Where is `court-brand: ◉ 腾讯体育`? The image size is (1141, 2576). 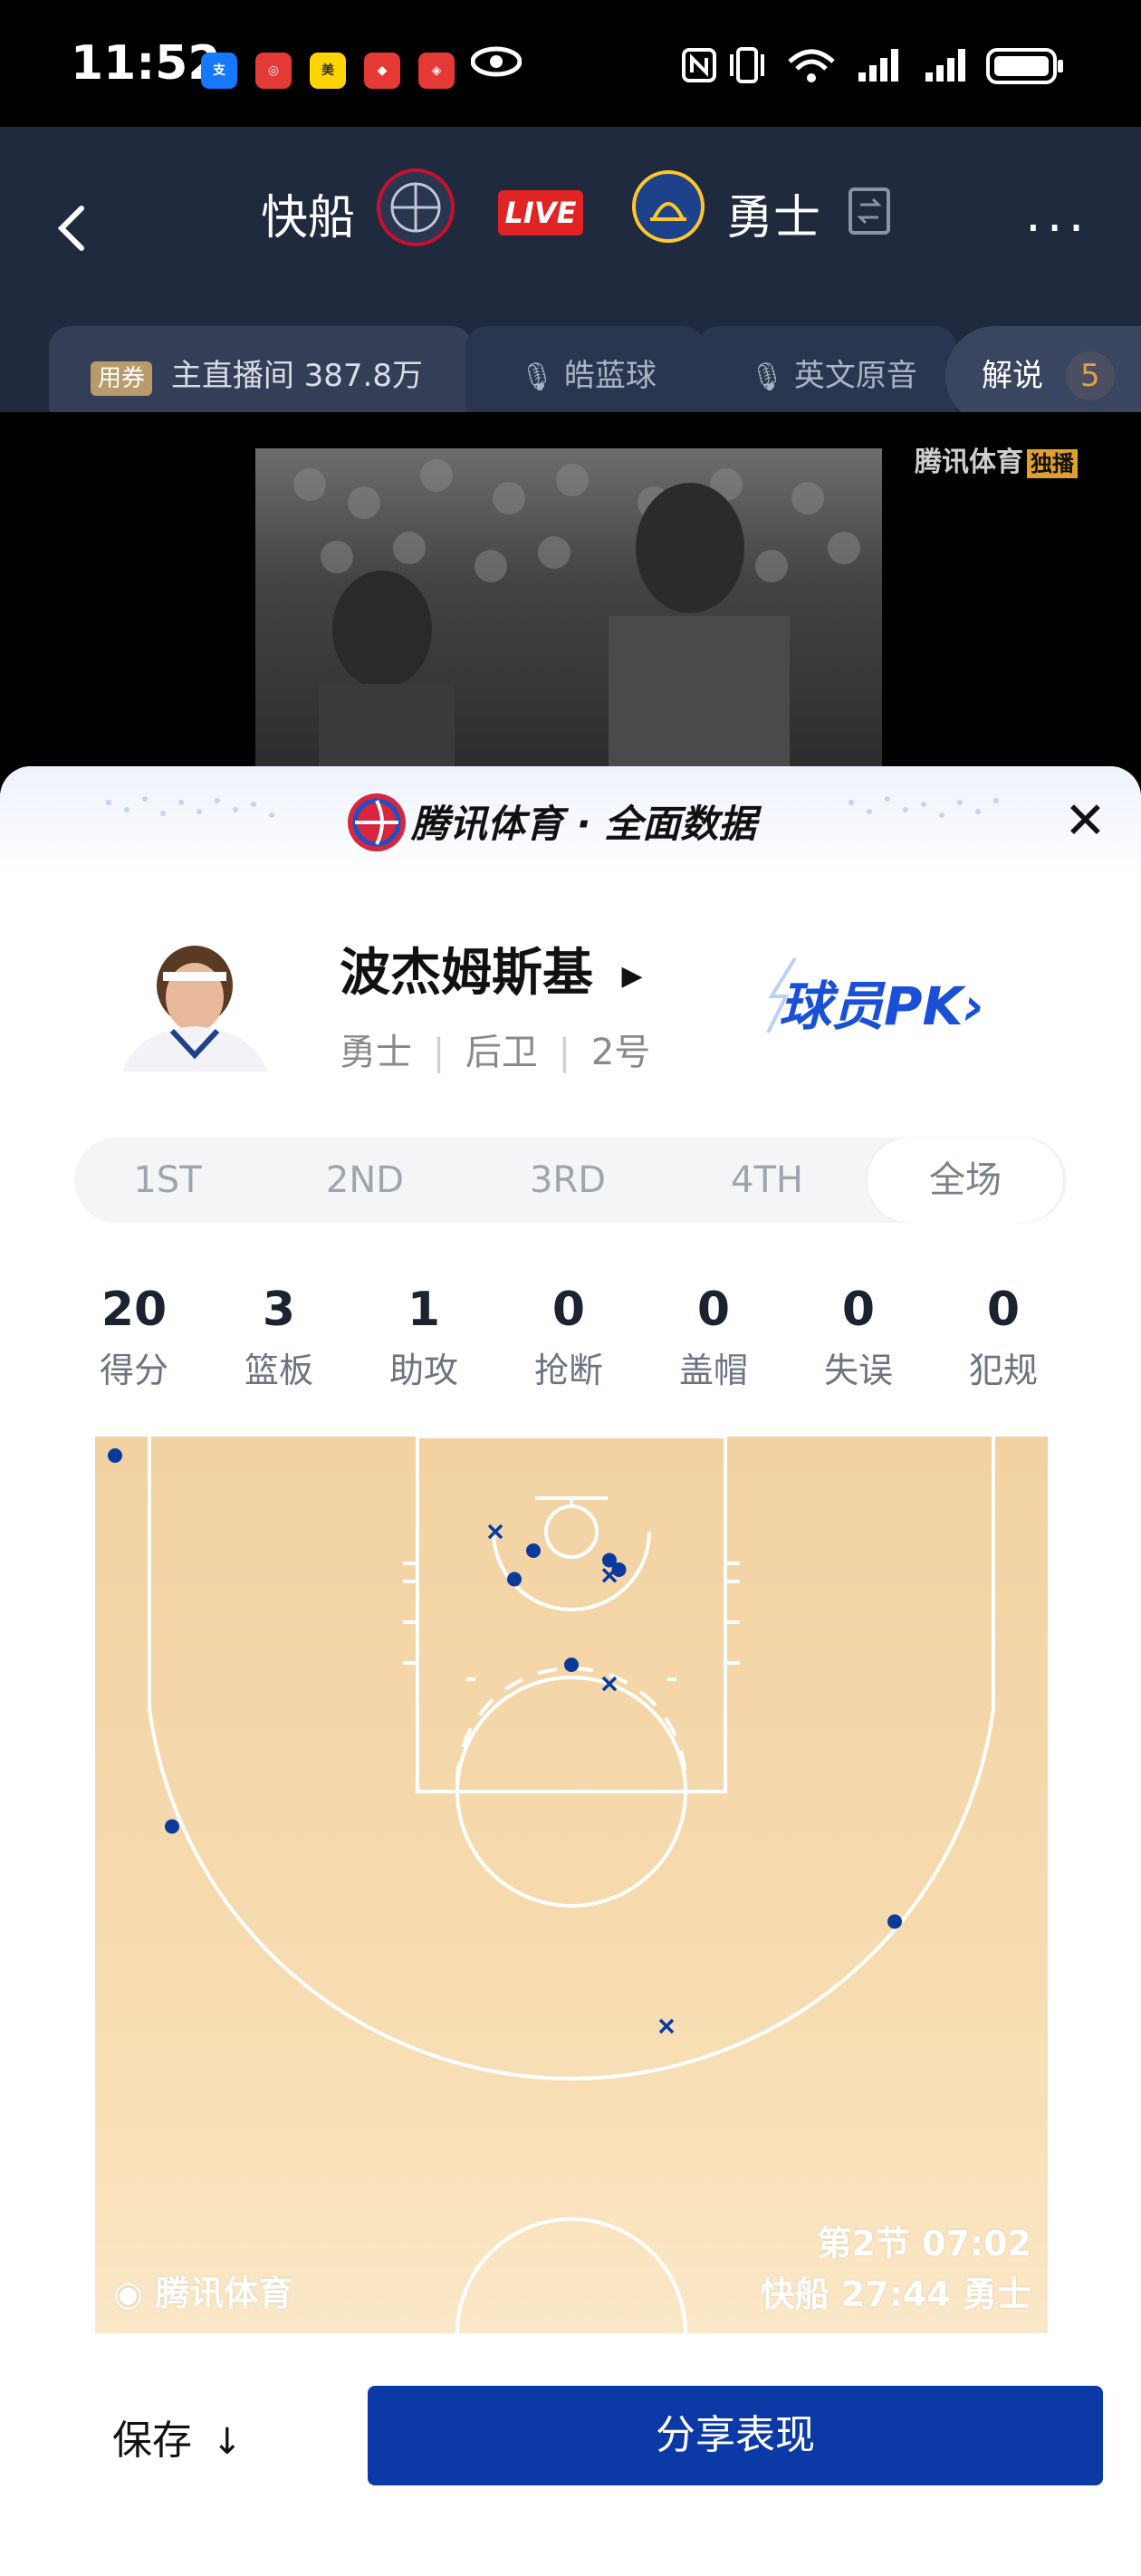
court-brand: ◉ 腾讯体育 is located at coordinates (203, 2290).